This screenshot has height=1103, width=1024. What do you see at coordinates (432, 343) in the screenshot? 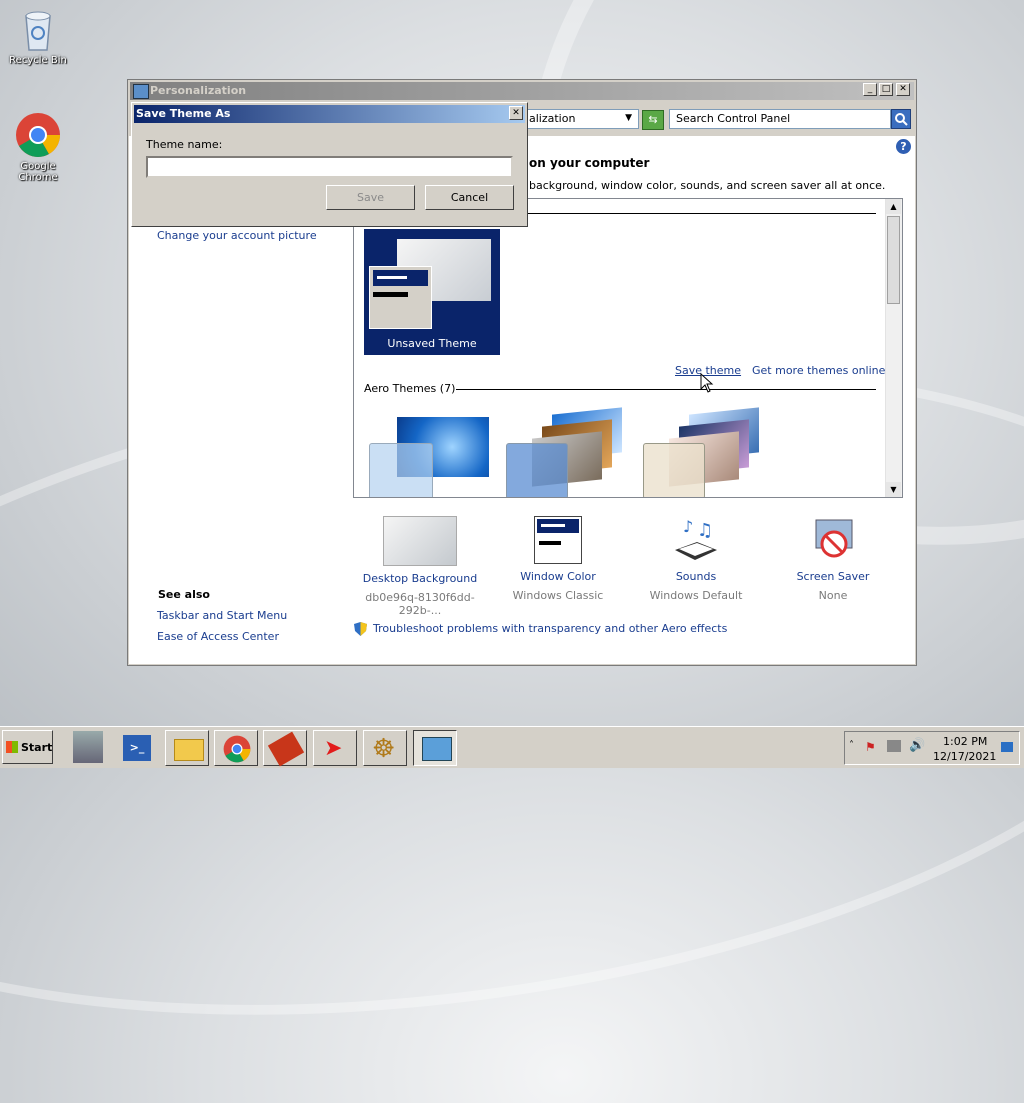
I see `theme-label: Unsaved Theme` at bounding box center [432, 343].